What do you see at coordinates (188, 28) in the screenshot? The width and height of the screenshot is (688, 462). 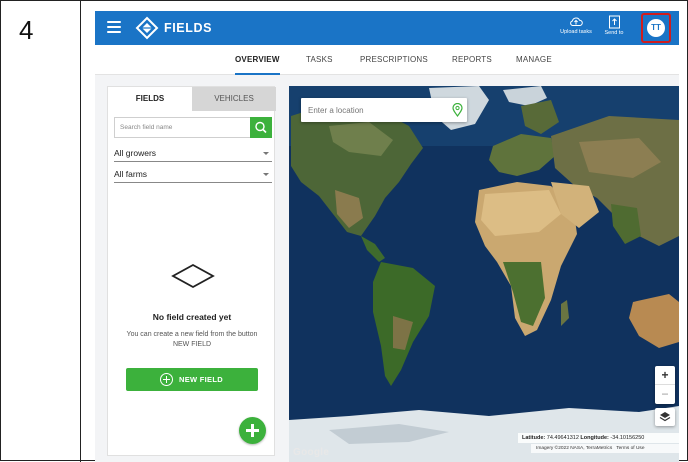 I see `app-title: FIELDS` at bounding box center [188, 28].